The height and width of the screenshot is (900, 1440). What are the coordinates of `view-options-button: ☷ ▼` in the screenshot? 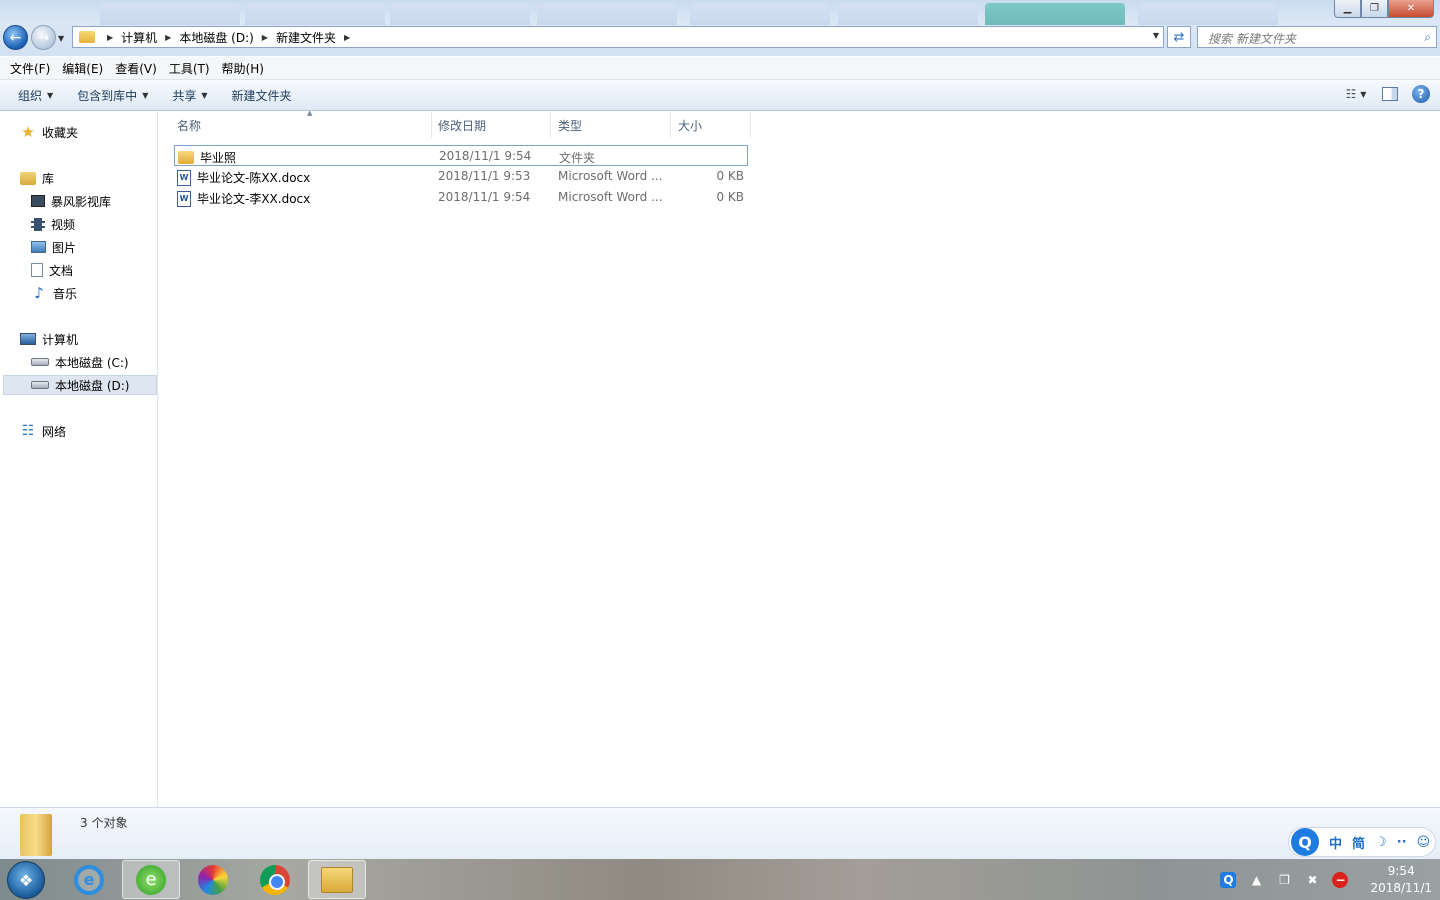 It's located at (1356, 94).